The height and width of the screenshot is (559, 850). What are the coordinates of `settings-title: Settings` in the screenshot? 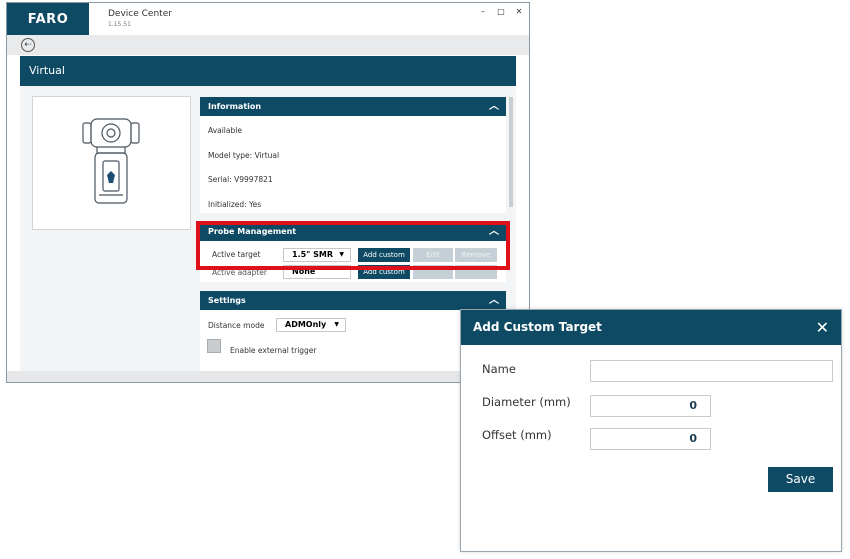 It's located at (227, 300).